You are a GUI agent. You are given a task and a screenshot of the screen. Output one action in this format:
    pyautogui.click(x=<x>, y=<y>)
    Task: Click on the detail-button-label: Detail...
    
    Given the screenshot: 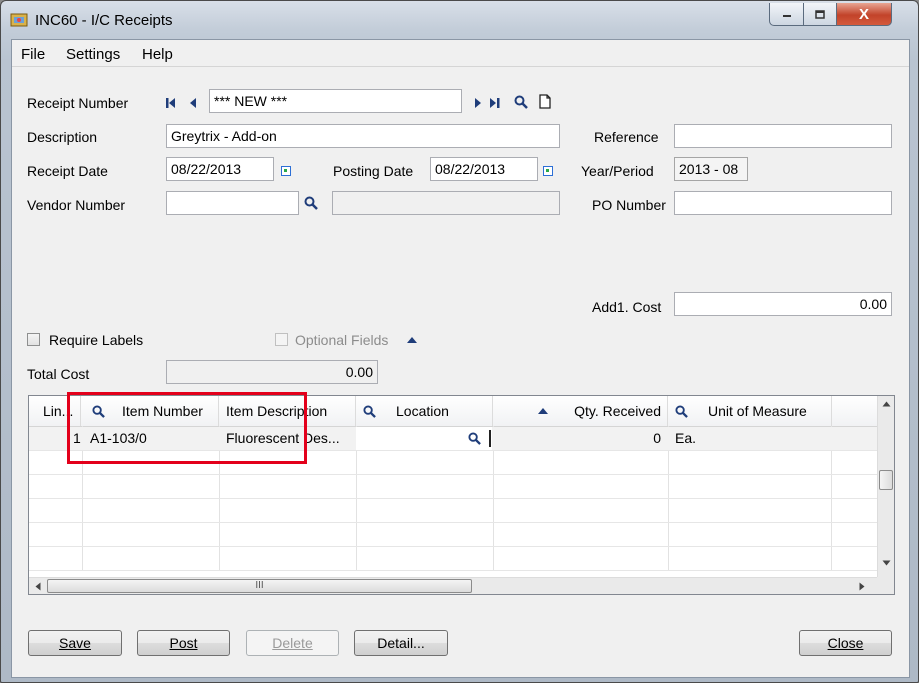 What is the action you would take?
    pyautogui.click(x=401, y=643)
    